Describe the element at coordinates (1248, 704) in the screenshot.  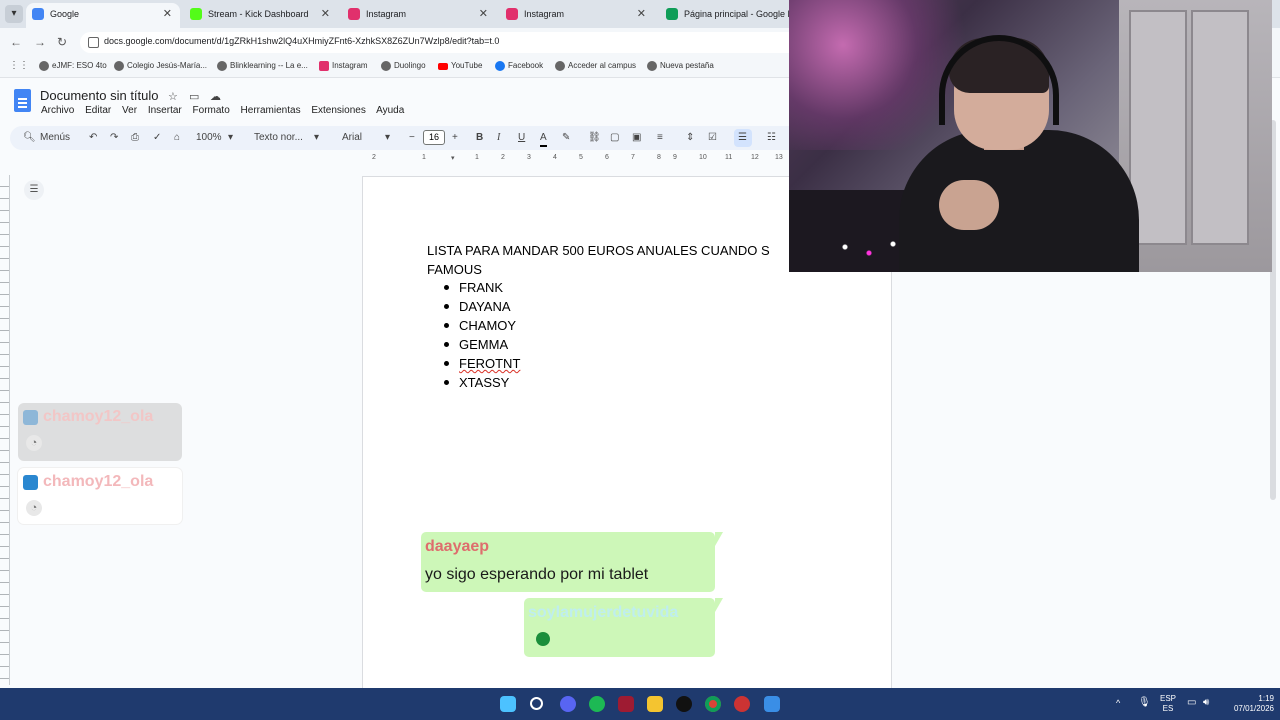
I see `clock: 1:19 07/01/2026` at that location.